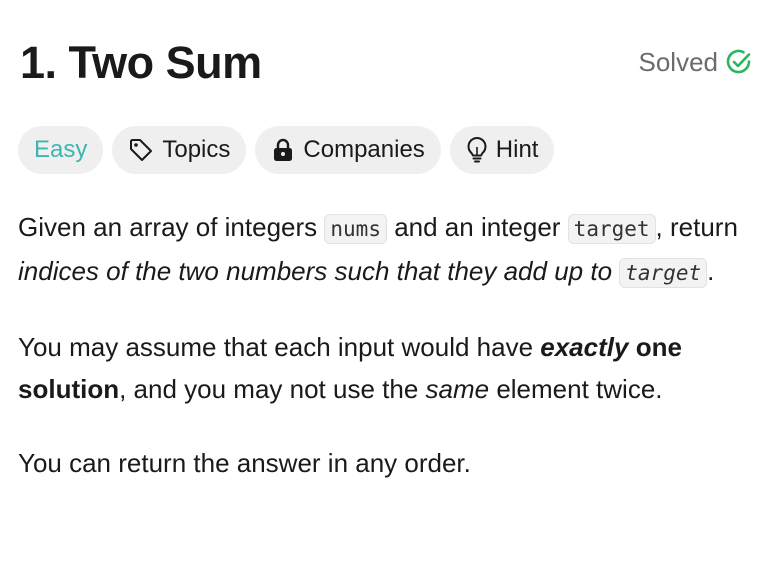 This screenshot has width=766, height=562. I want to click on hint-button: Hint, so click(502, 150).